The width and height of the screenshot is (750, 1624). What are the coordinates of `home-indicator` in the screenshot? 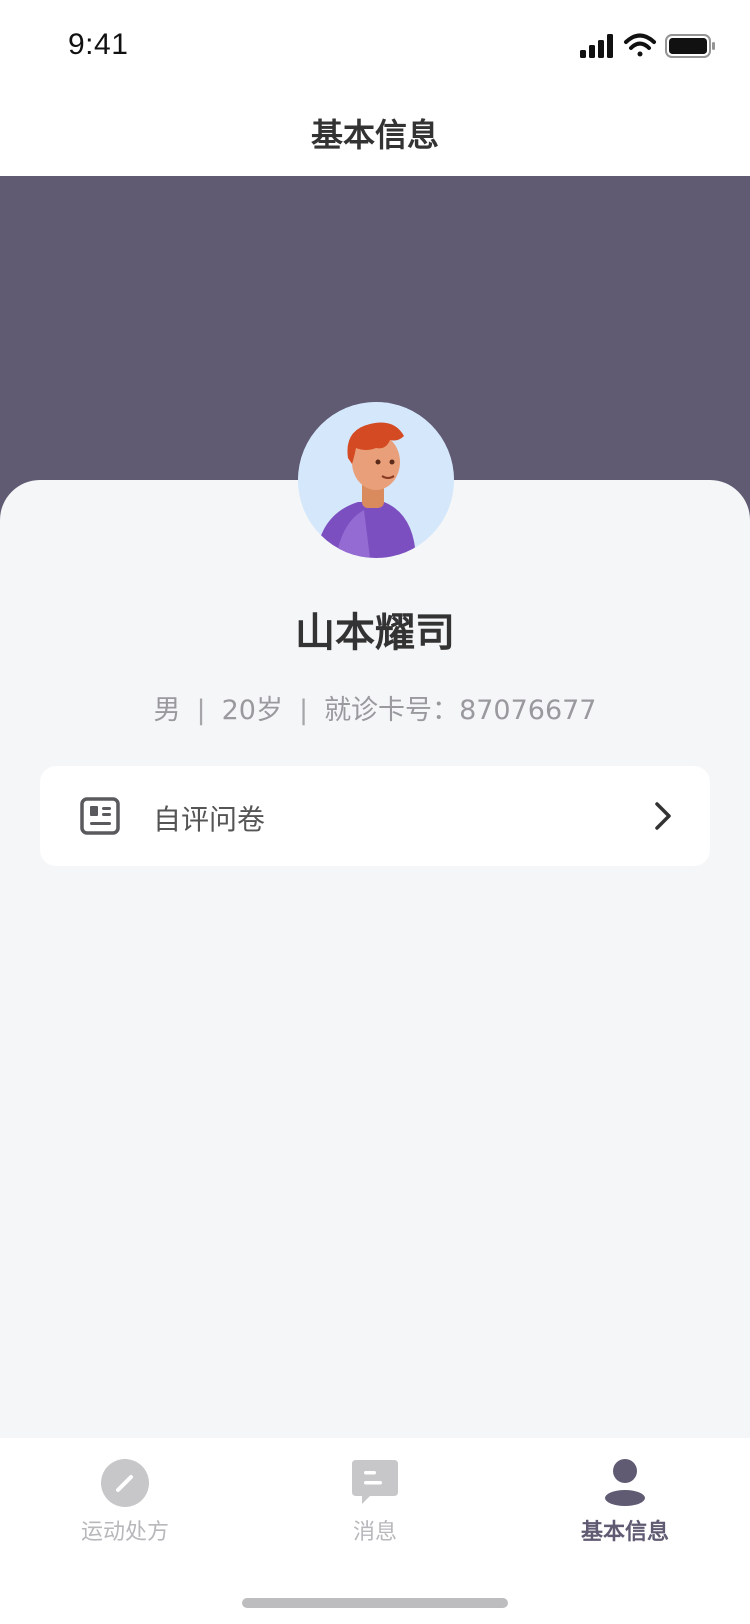 It's located at (375, 1603).